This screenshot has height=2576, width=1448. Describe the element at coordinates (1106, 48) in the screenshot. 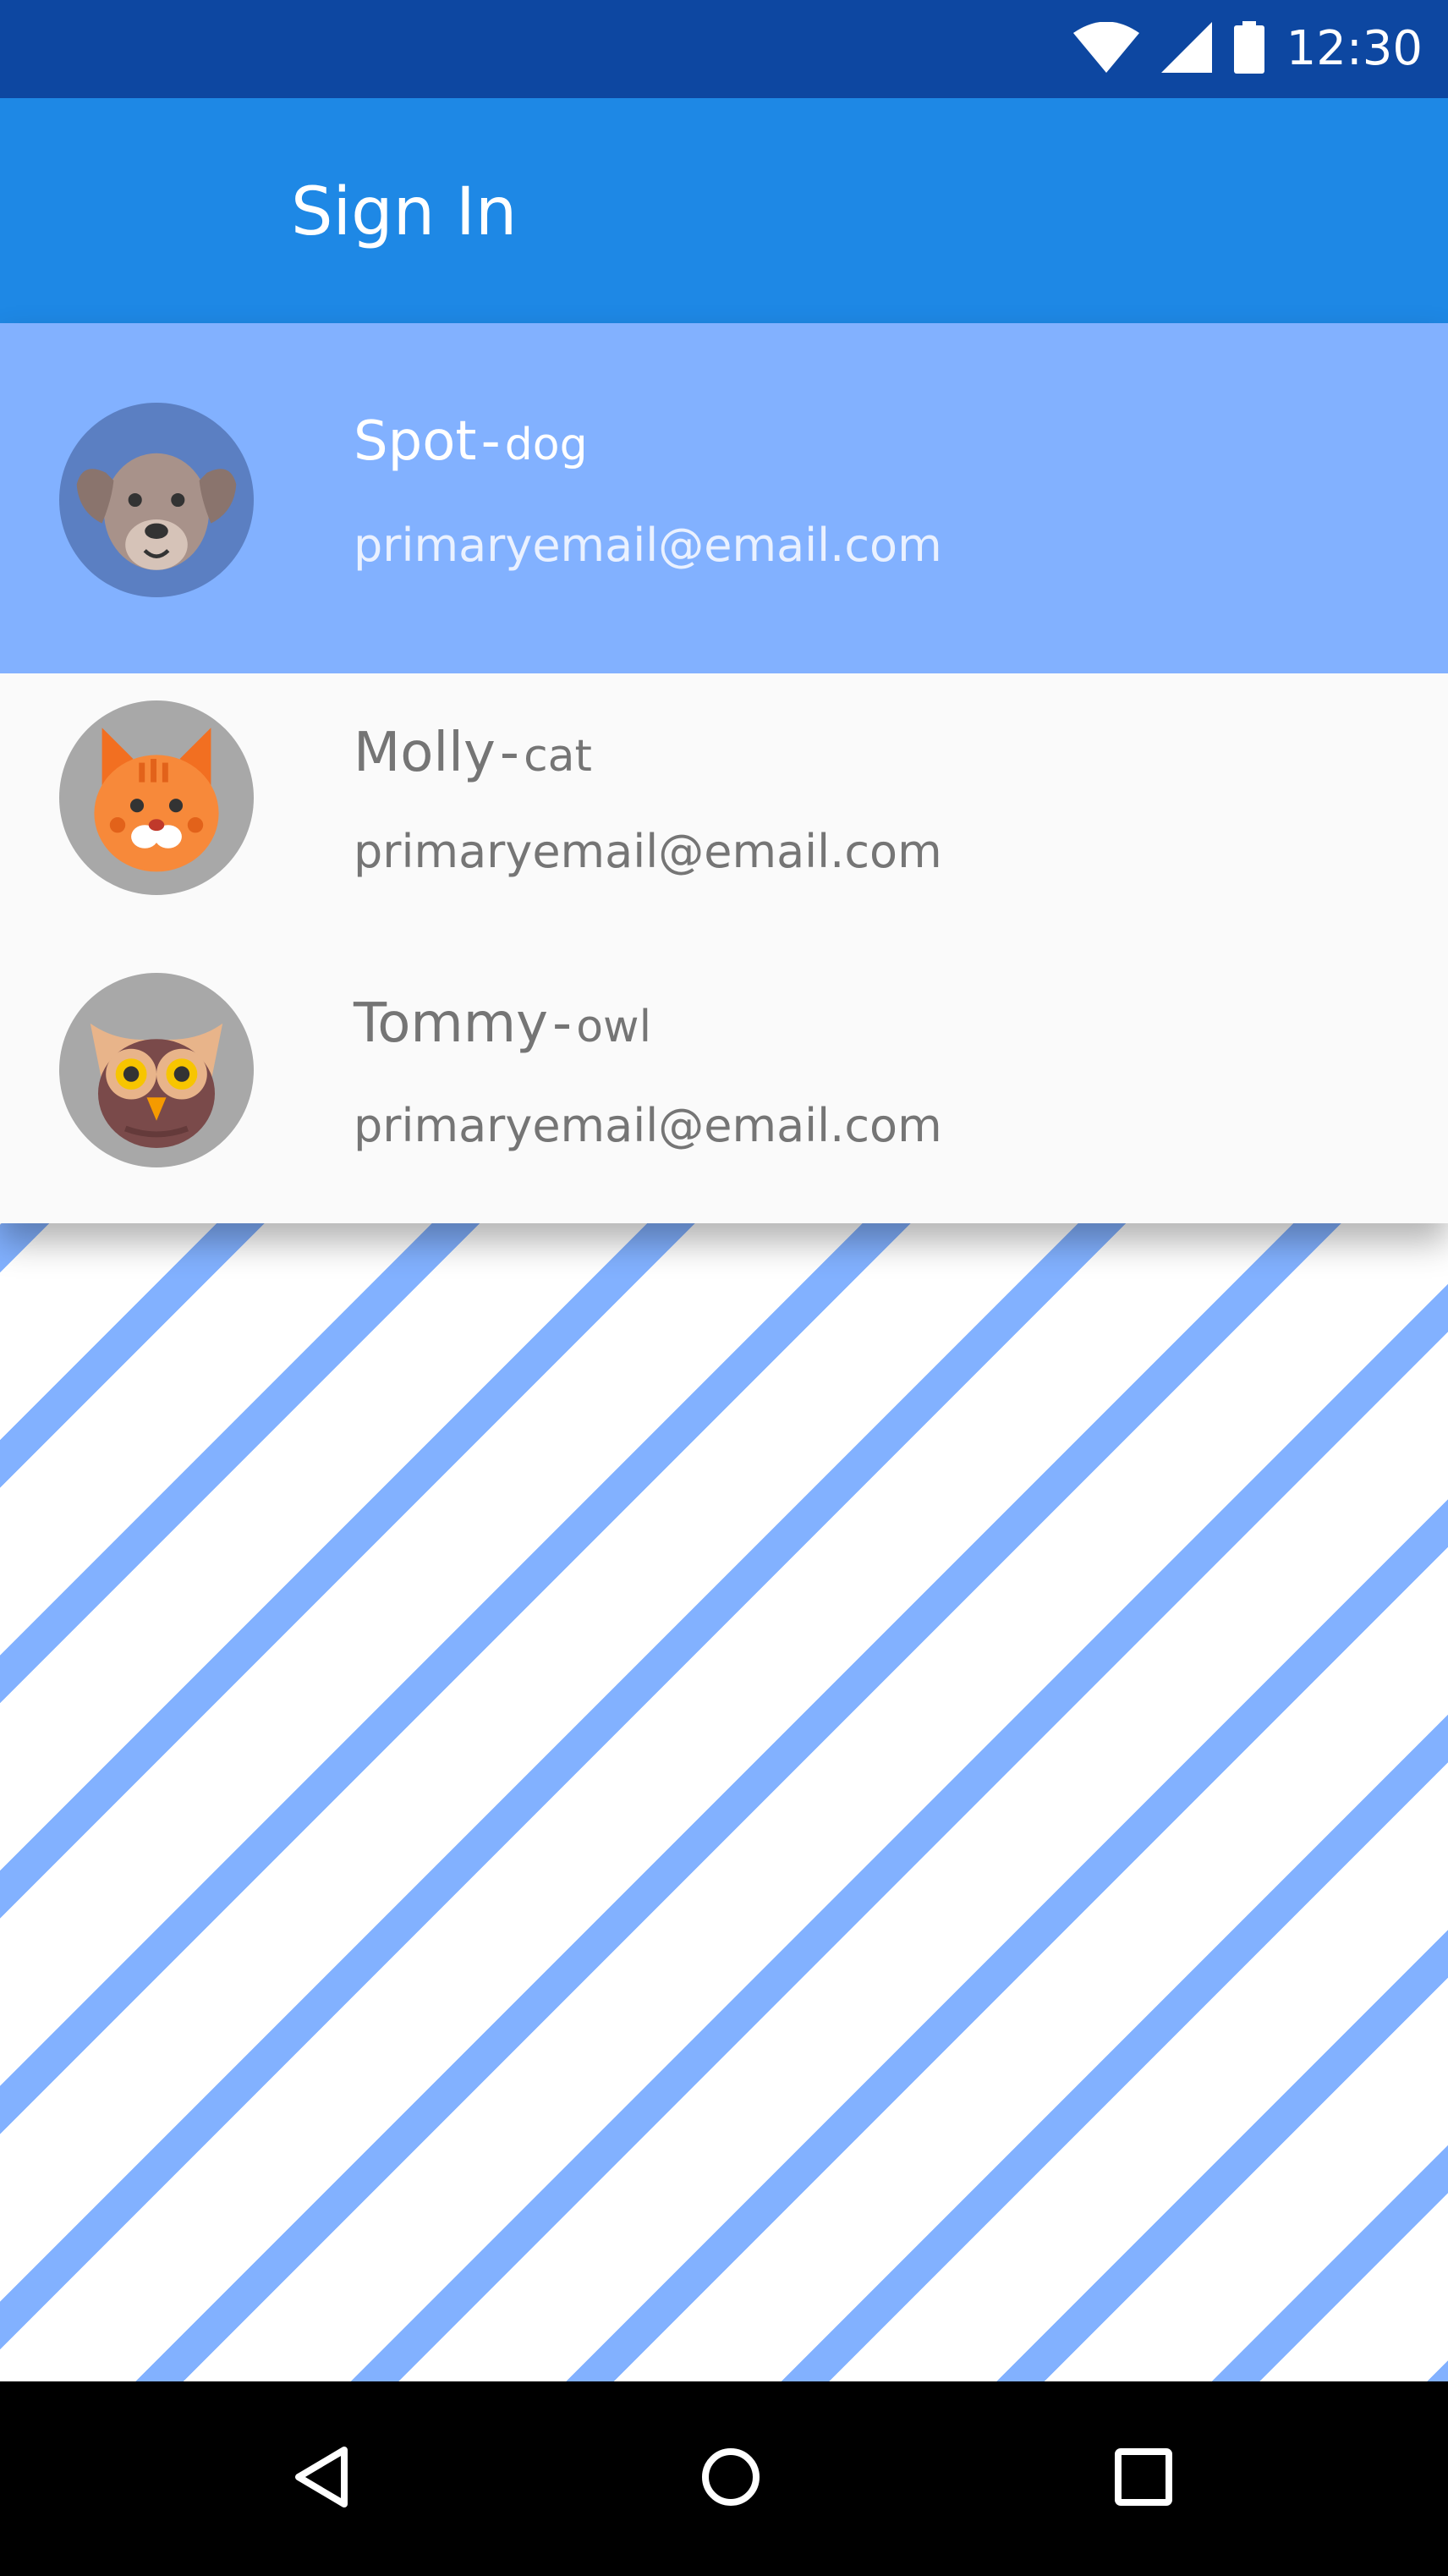

I see `wifi-icon` at that location.